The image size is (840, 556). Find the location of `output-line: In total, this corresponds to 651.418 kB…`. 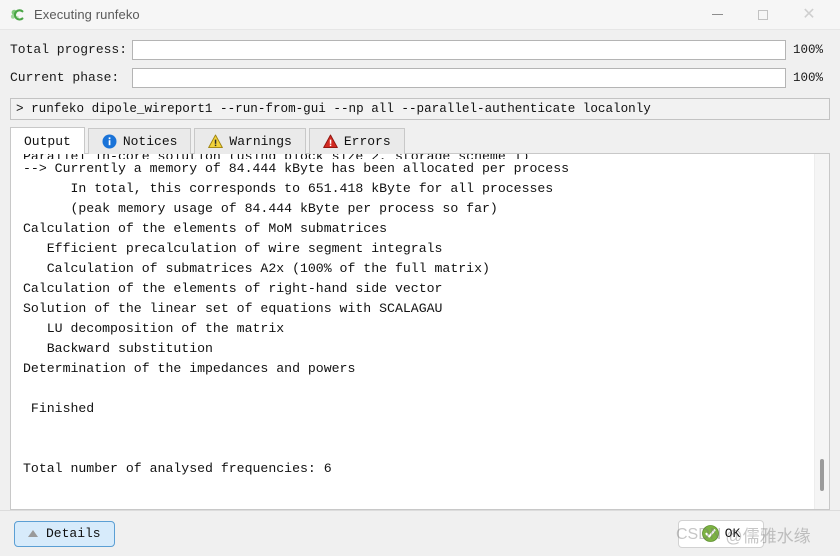

output-line: In total, this corresponds to 651.418 kB… is located at coordinates (288, 188).